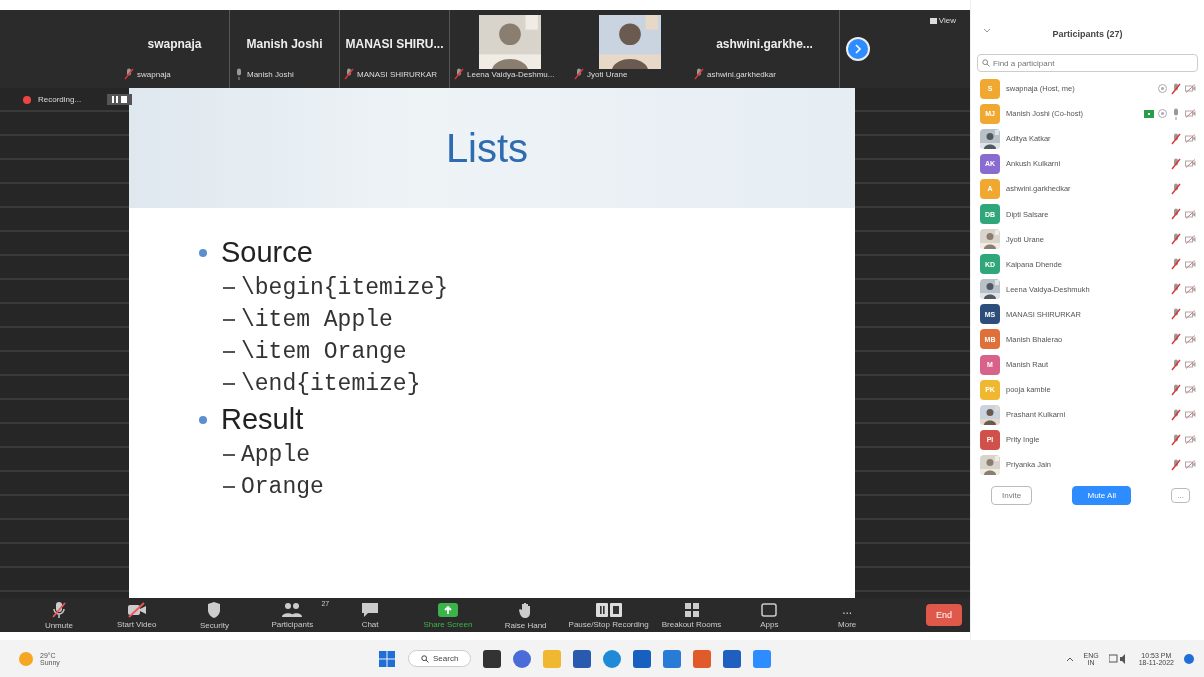 The width and height of the screenshot is (1204, 677). I want to click on search-box: Search, so click(440, 658).